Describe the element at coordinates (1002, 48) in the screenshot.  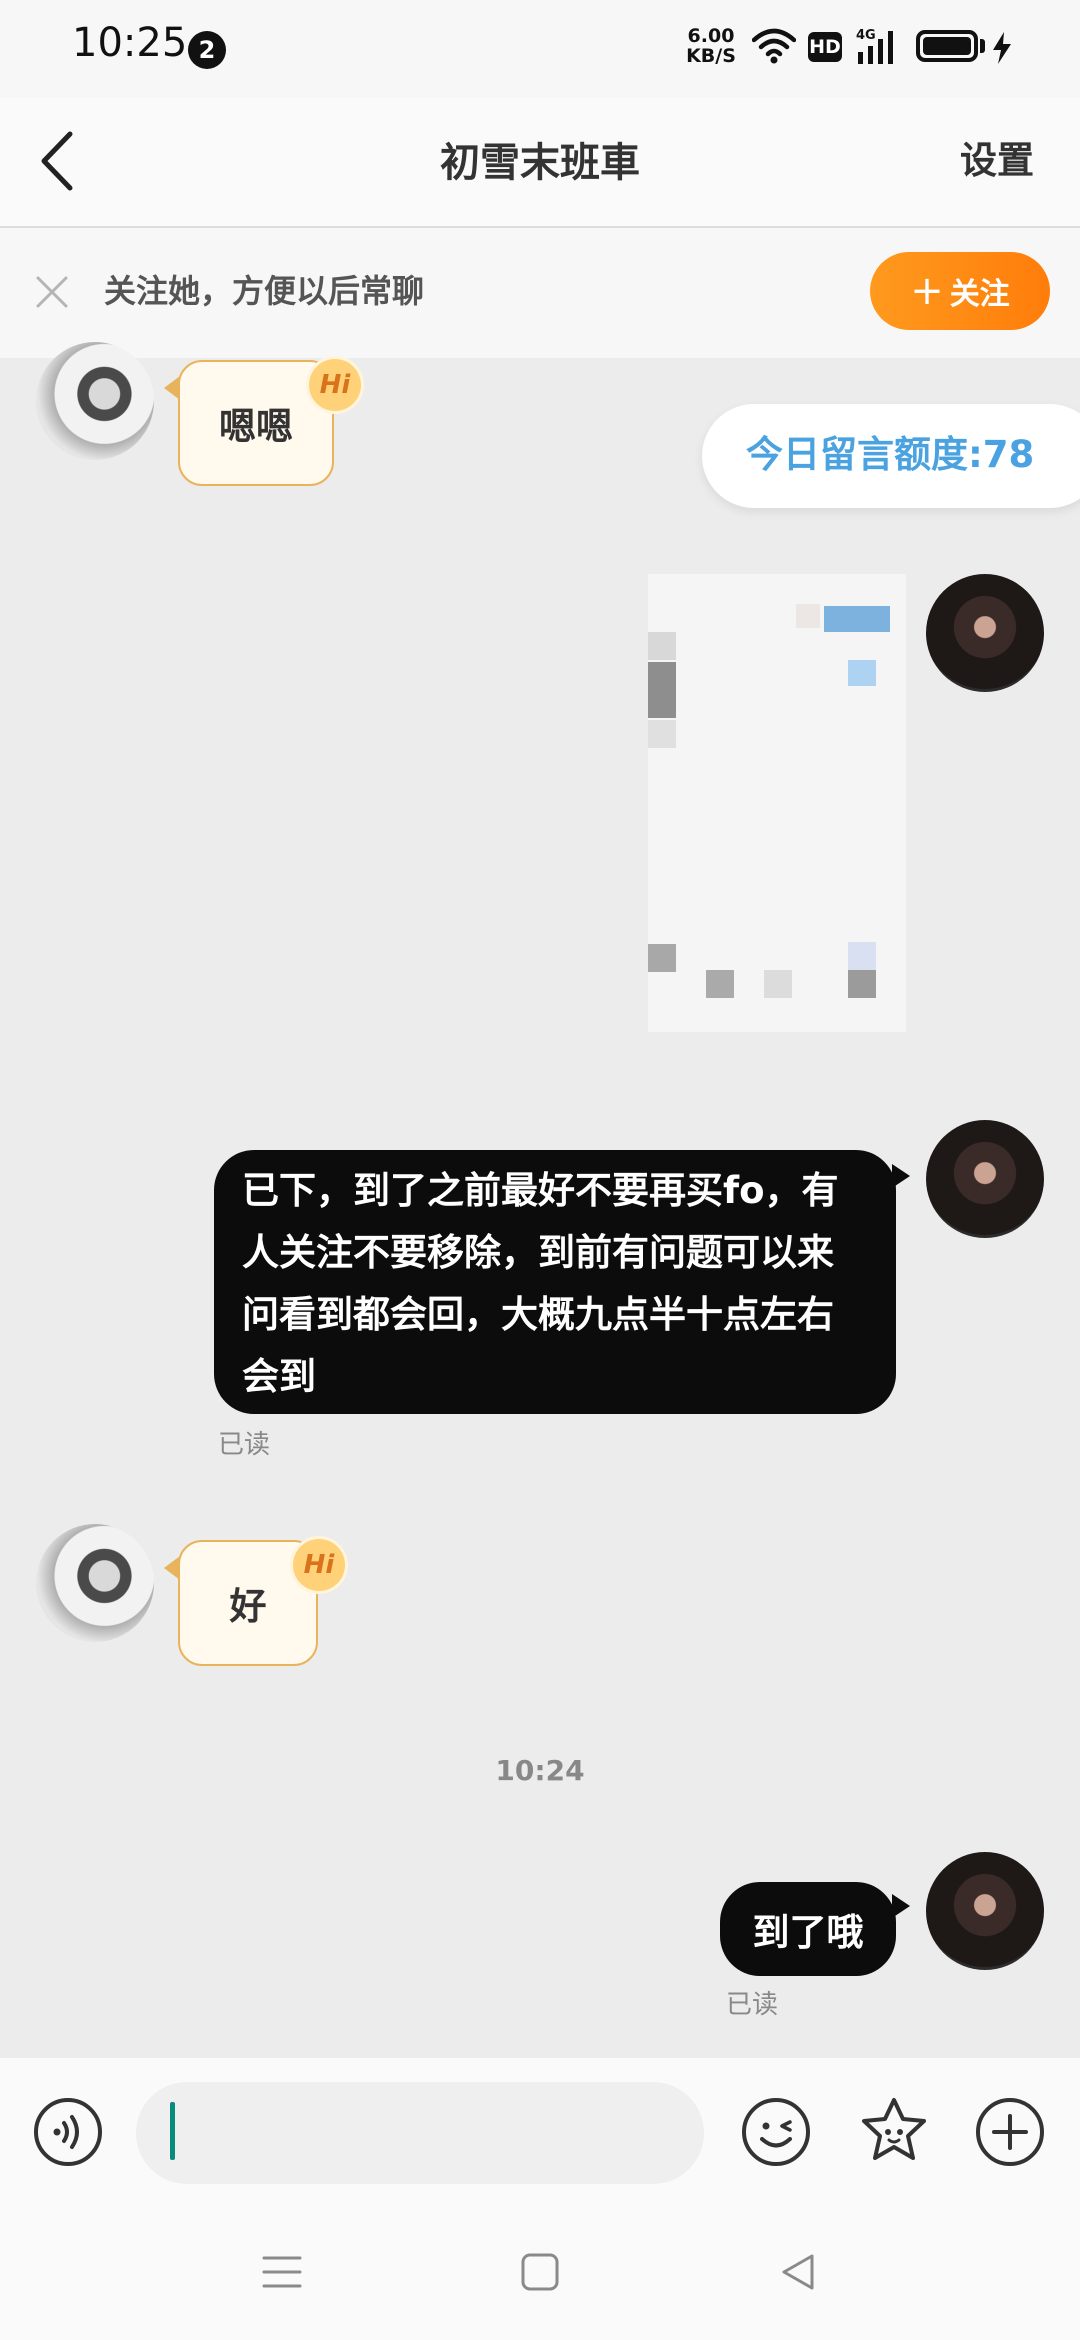
I see `charging-bolt-icon` at that location.